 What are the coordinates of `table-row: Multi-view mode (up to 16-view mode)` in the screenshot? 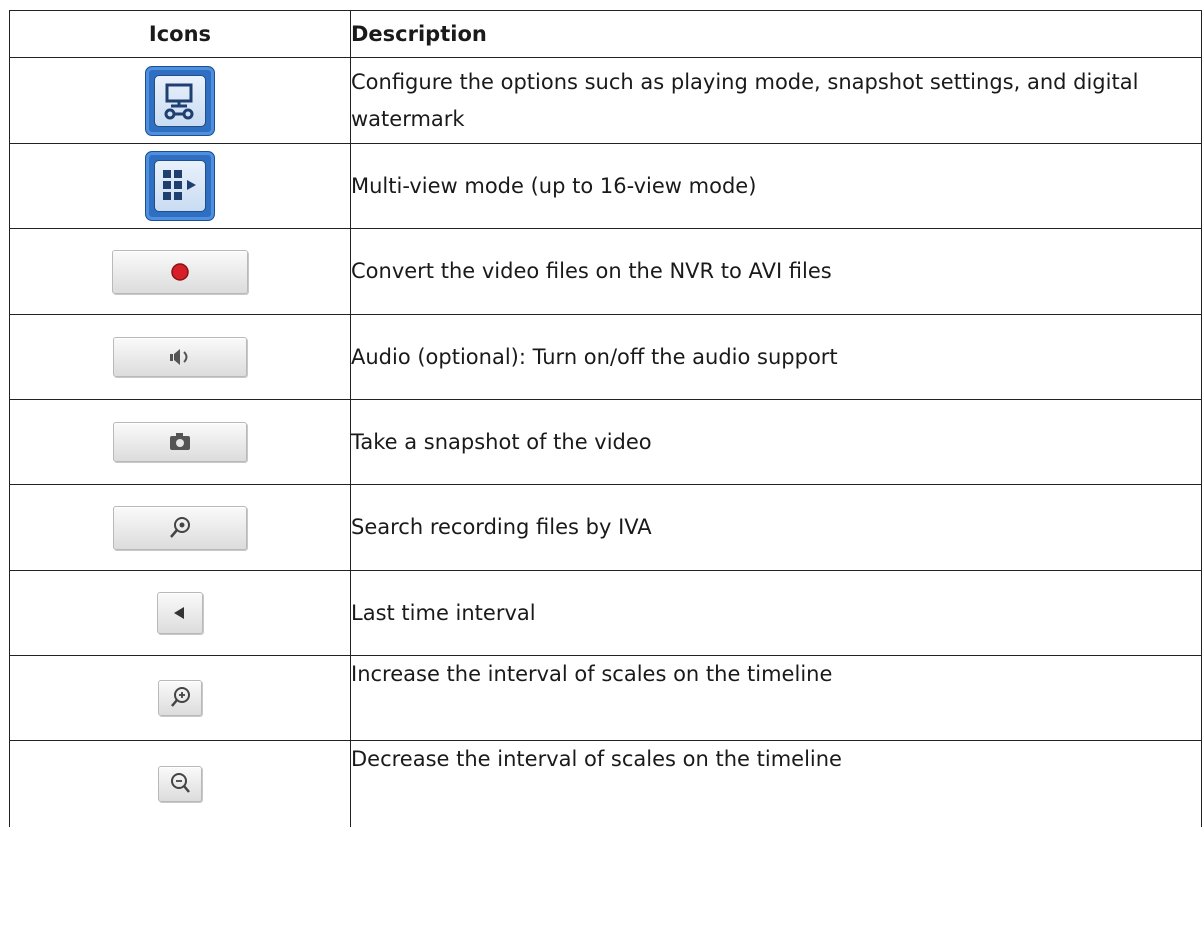 It's located at (605, 186).